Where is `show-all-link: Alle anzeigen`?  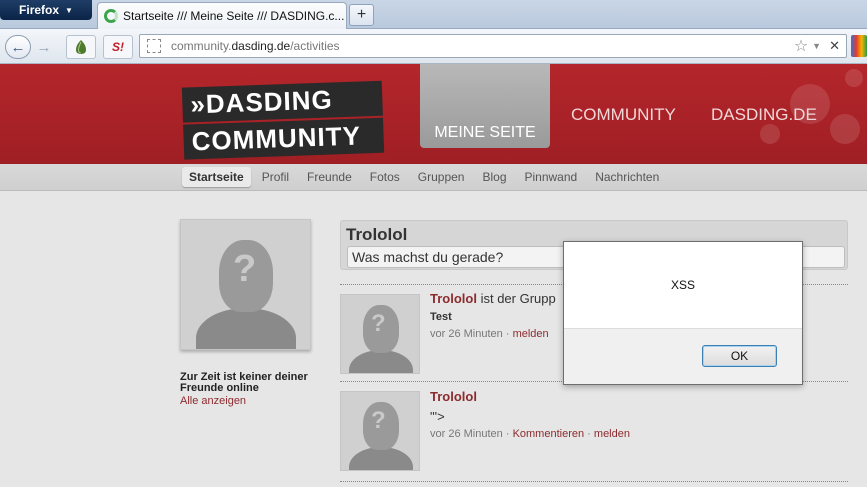
show-all-link: Alle anzeigen is located at coordinates (213, 401).